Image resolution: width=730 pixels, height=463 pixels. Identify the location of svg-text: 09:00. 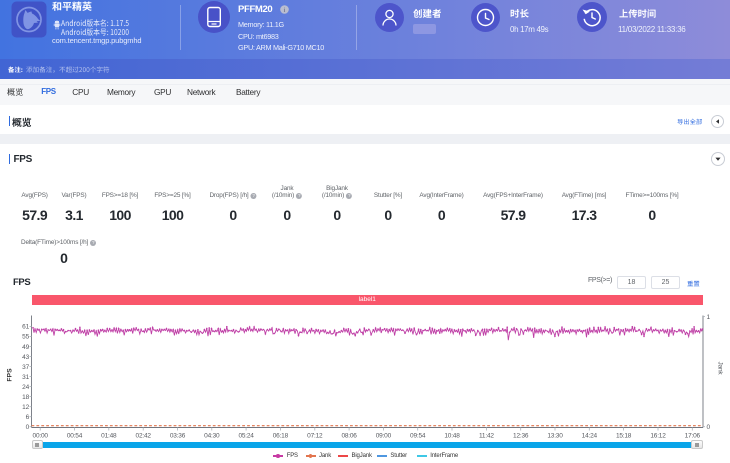
(384, 435).